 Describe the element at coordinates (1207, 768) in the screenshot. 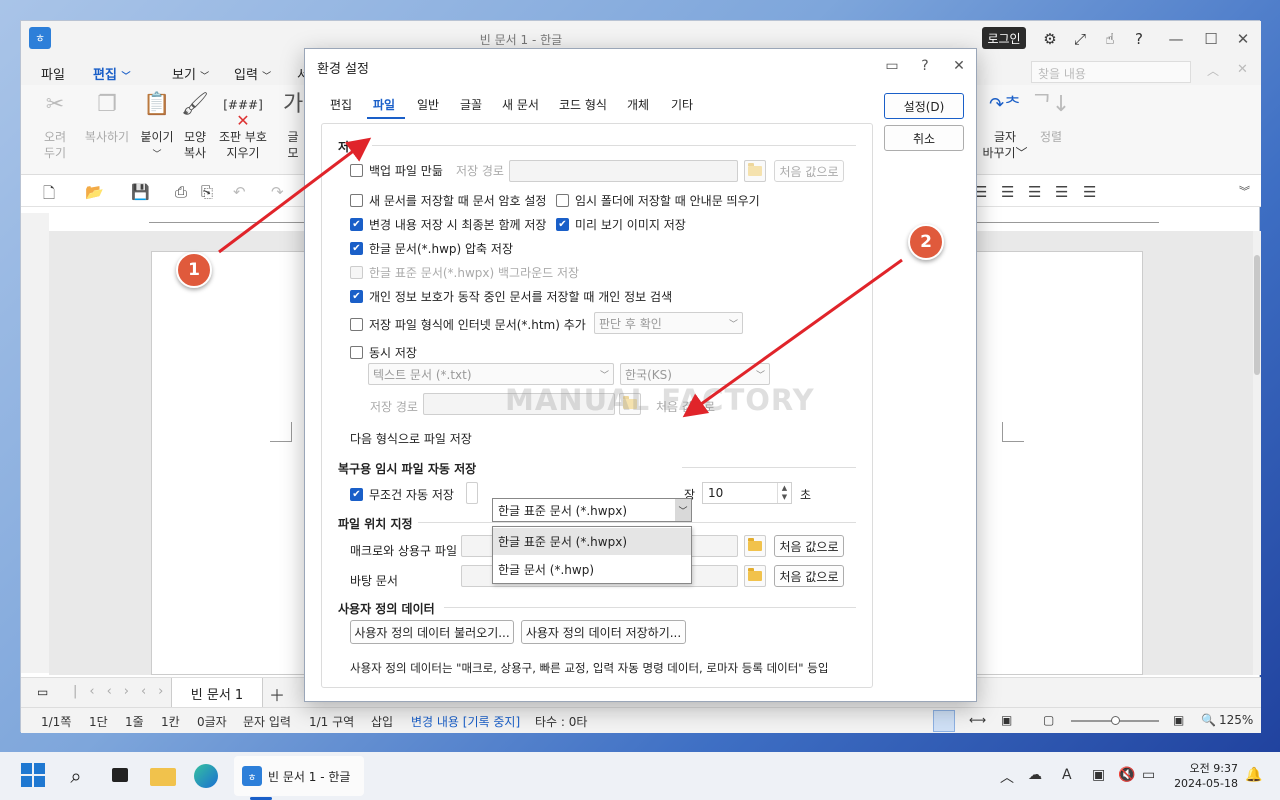

I see `clock-time: 오전 9:37` at that location.